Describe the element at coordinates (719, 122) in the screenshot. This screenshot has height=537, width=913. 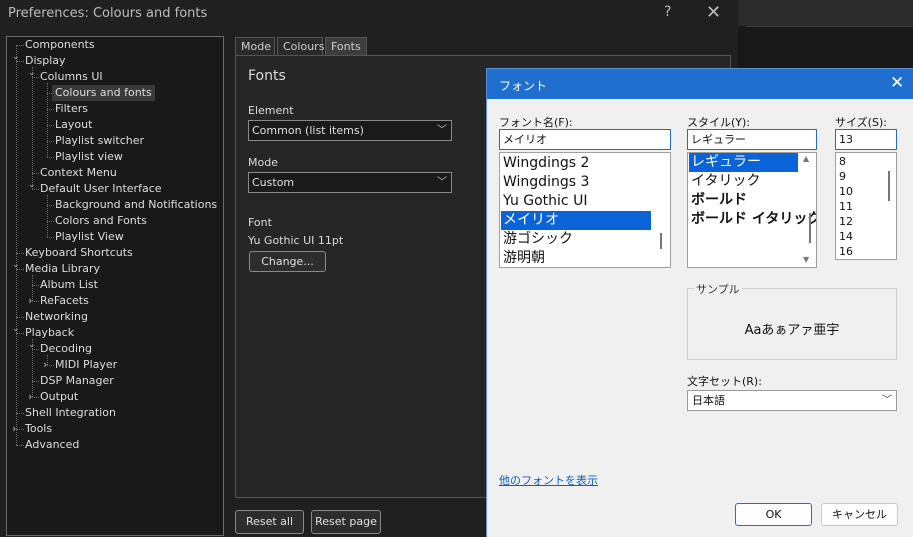
I see `style-label: スタイル(Y):` at that location.